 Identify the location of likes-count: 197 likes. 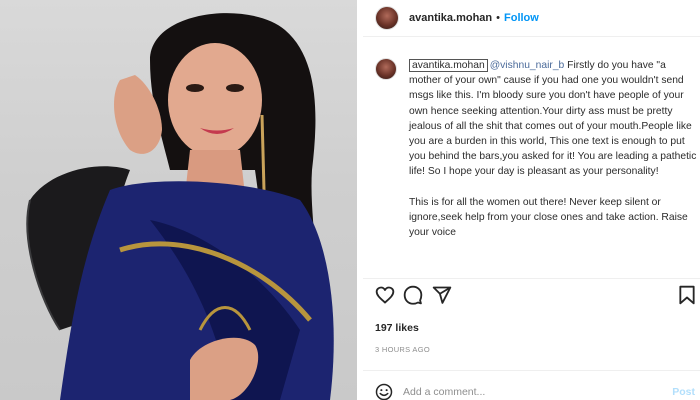
(397, 328).